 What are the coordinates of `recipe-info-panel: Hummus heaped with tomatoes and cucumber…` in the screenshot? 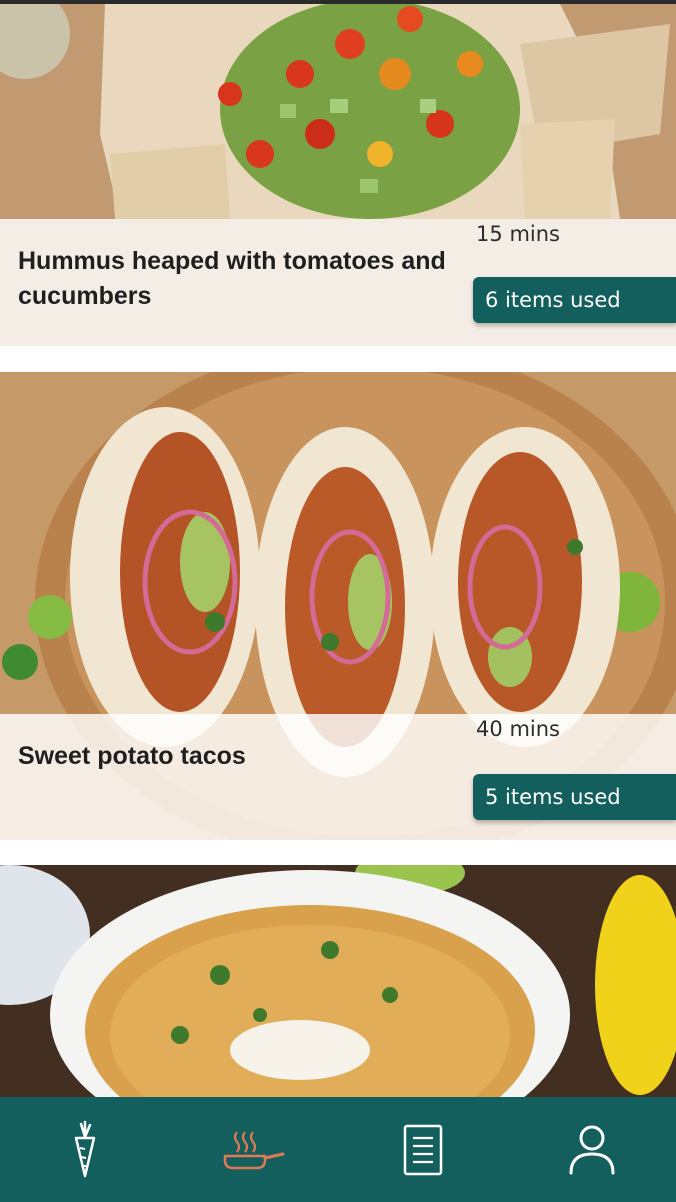 It's located at (338, 282).